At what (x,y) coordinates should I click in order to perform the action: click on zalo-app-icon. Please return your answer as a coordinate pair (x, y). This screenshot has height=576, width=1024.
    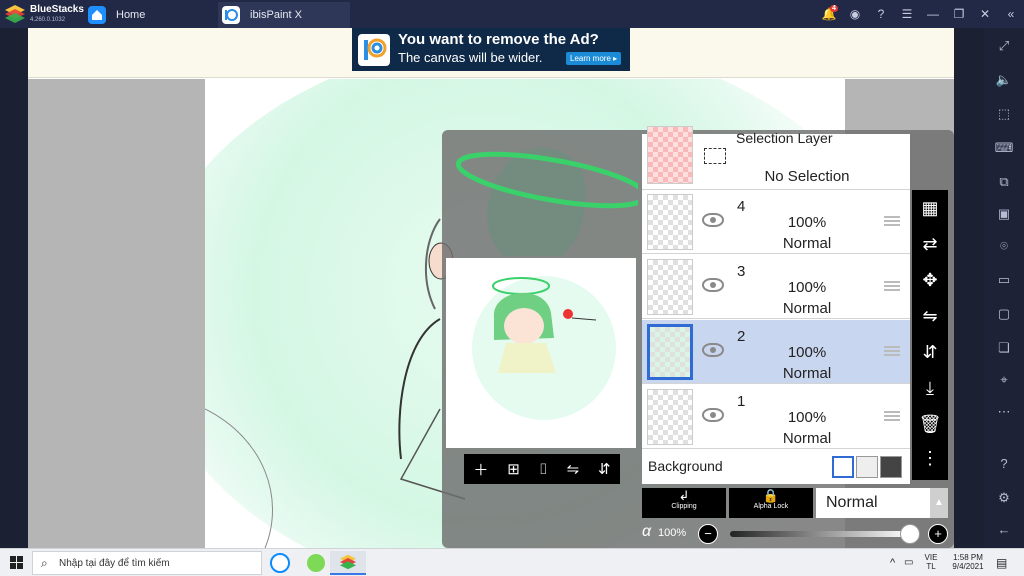
    Looking at the image, I should click on (280, 563).